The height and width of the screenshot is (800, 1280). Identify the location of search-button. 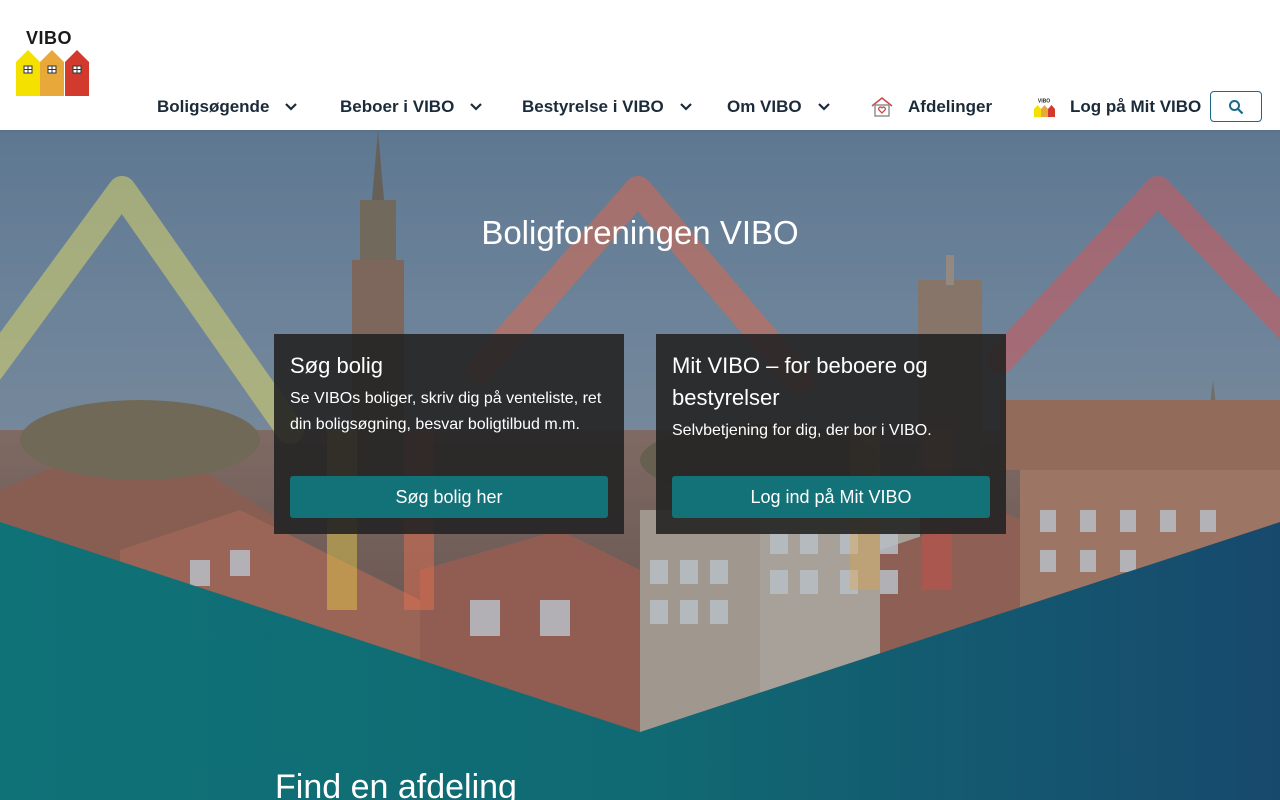
(1236, 106).